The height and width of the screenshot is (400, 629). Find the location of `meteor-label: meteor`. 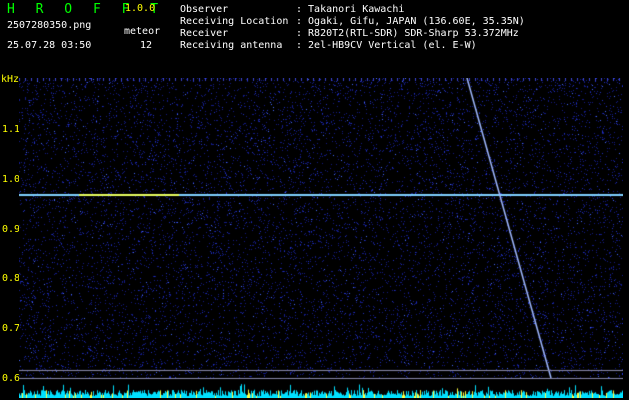

meteor-label: meteor is located at coordinates (142, 31).